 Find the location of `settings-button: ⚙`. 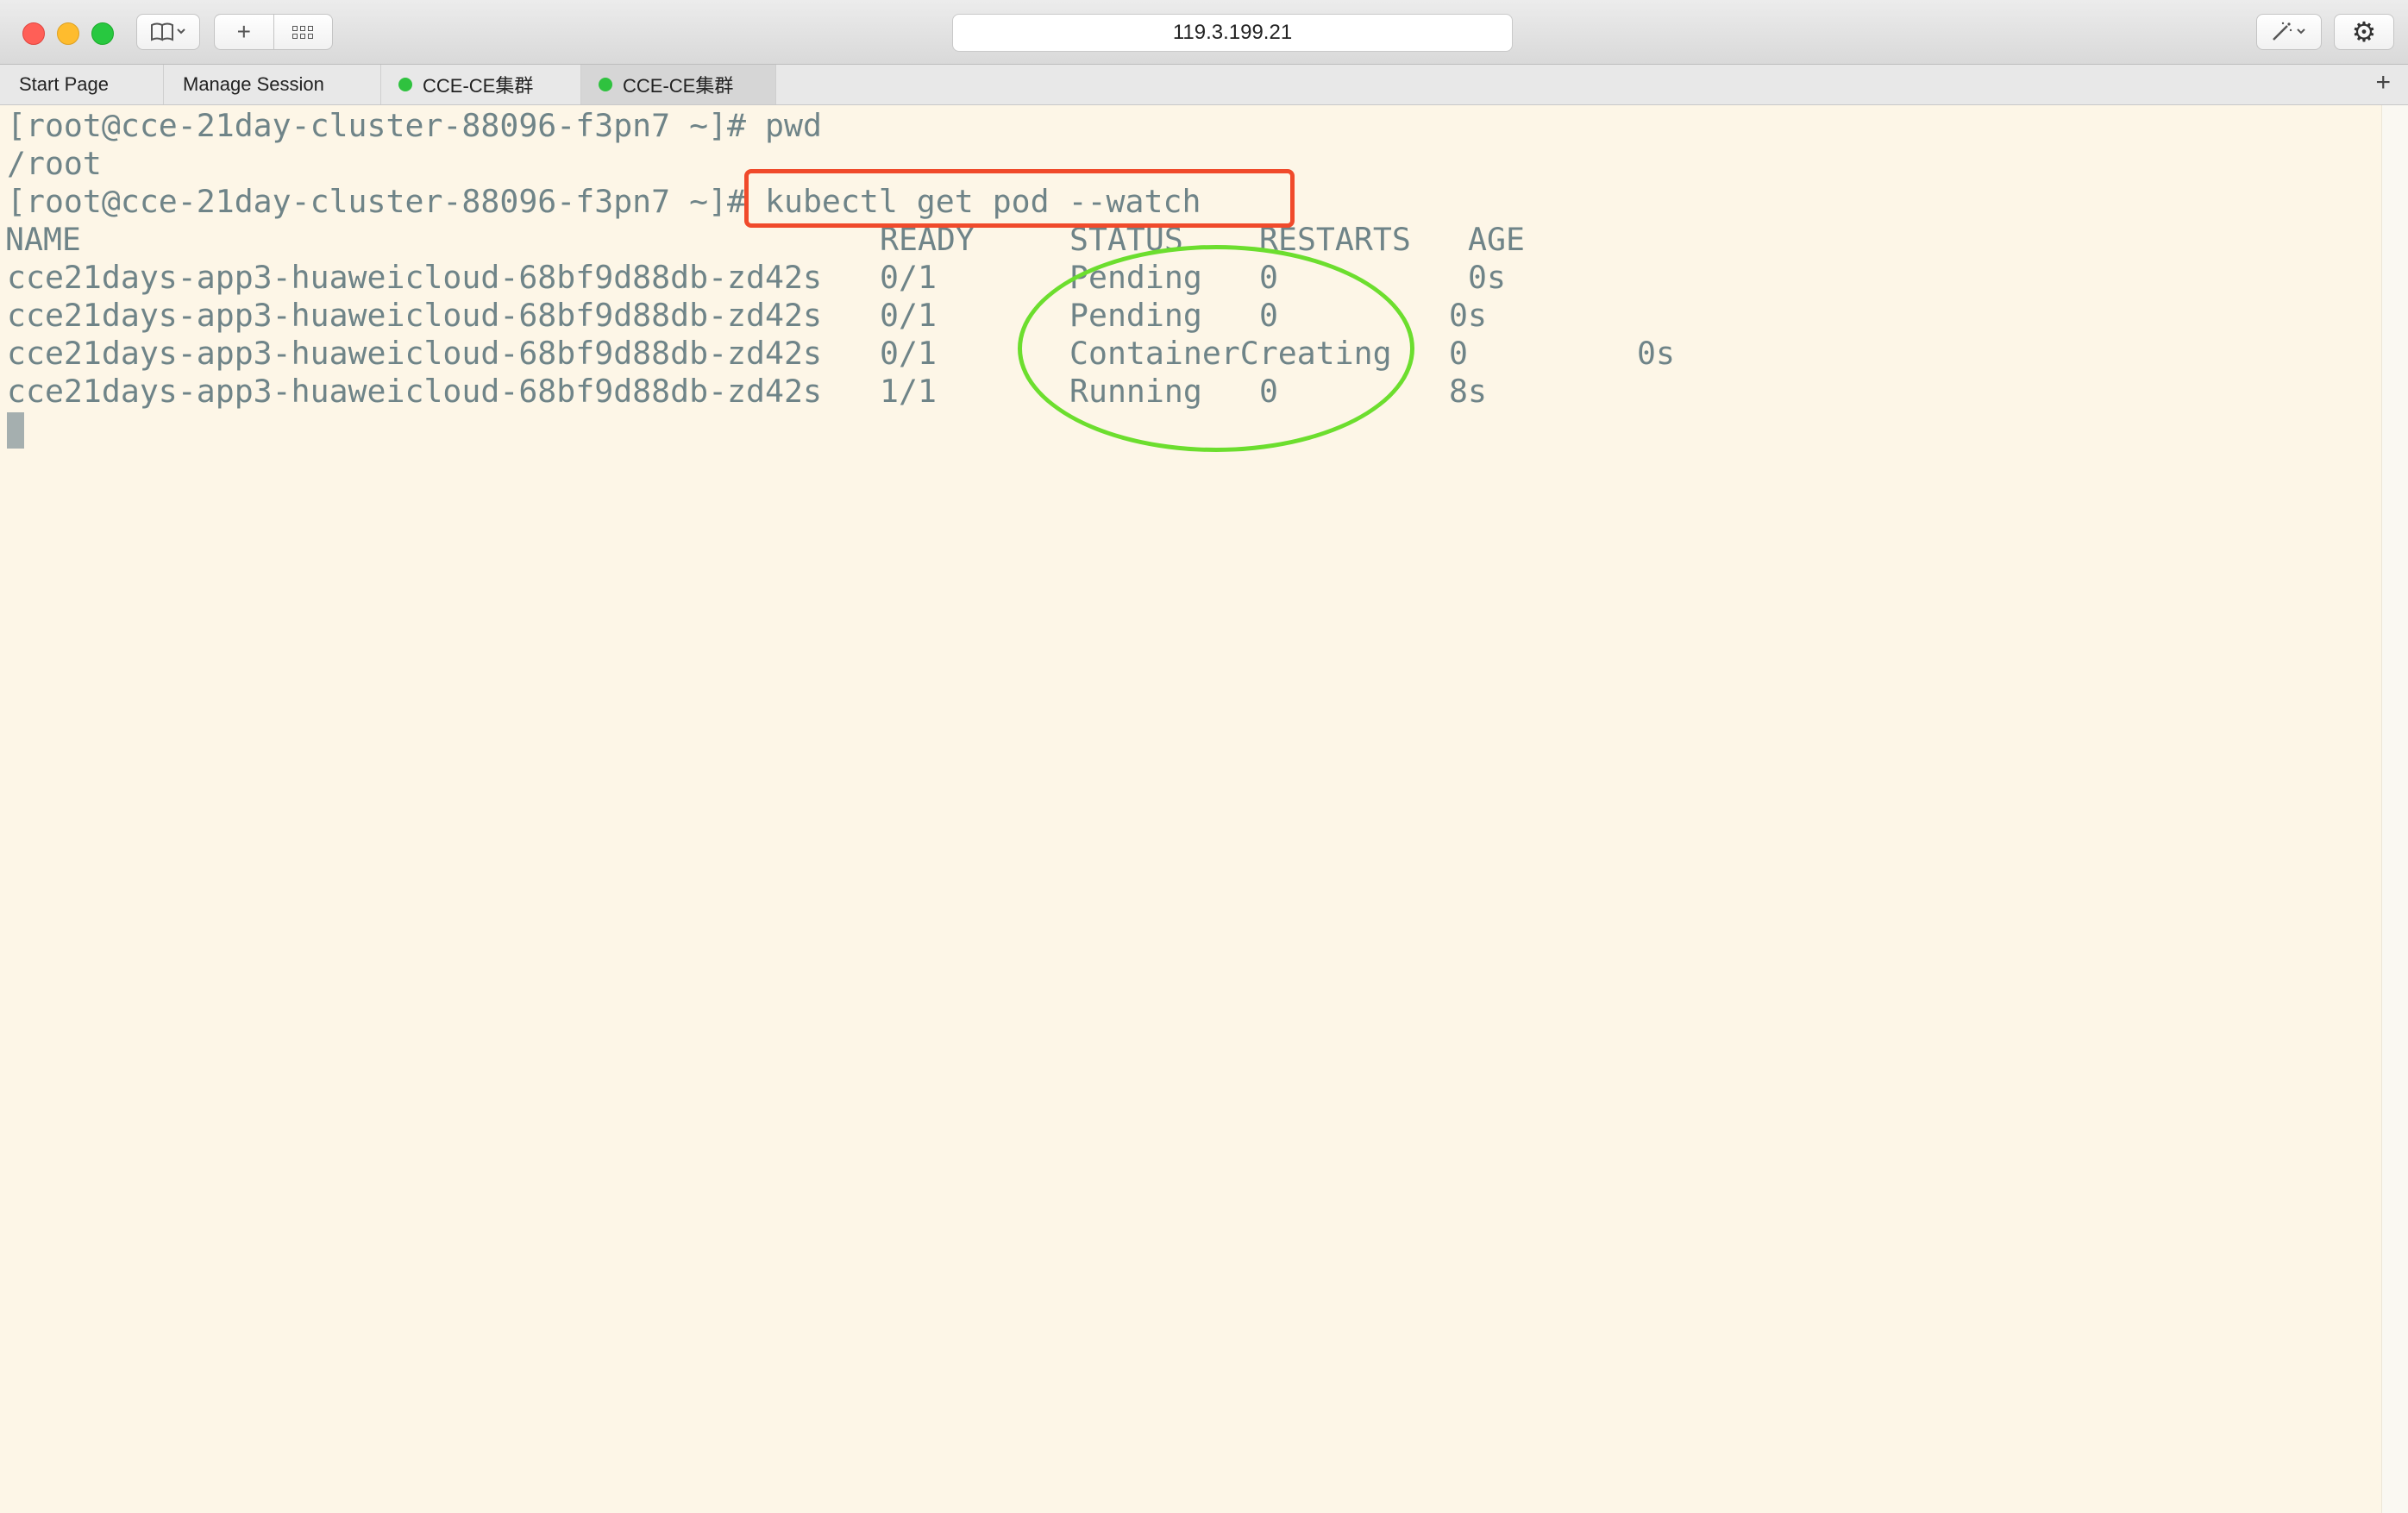

settings-button: ⚙ is located at coordinates (2364, 32).